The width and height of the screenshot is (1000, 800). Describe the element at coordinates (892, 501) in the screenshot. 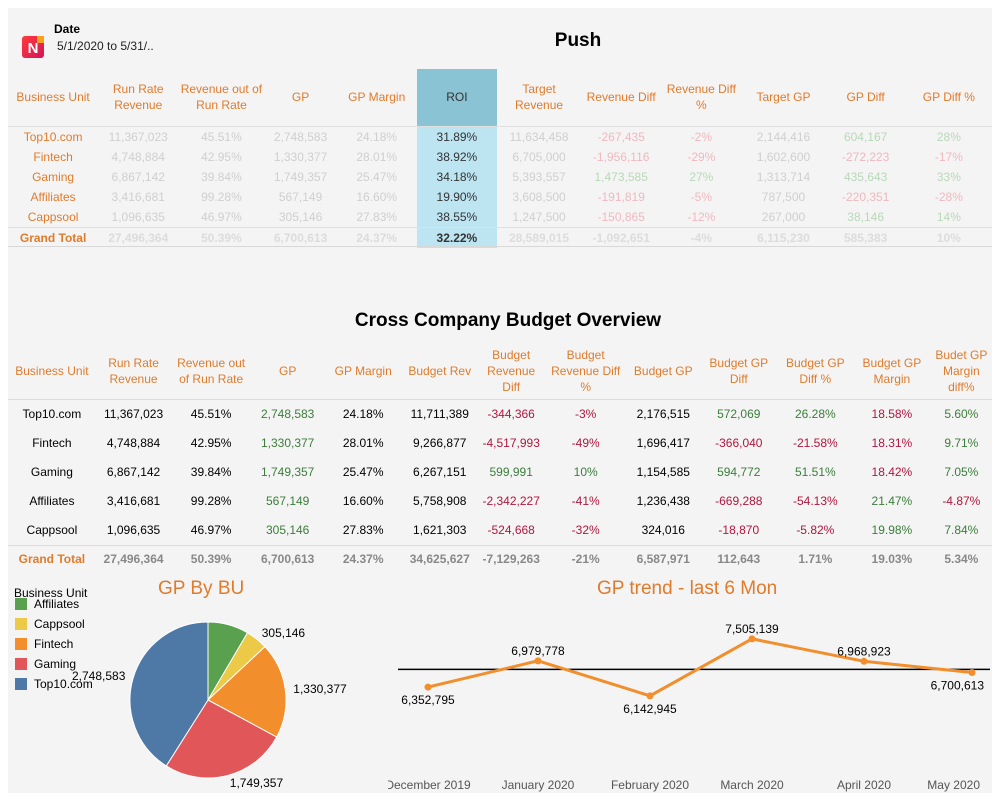

I see `budget-cell-budget-gp-margin: 21.47%` at that location.